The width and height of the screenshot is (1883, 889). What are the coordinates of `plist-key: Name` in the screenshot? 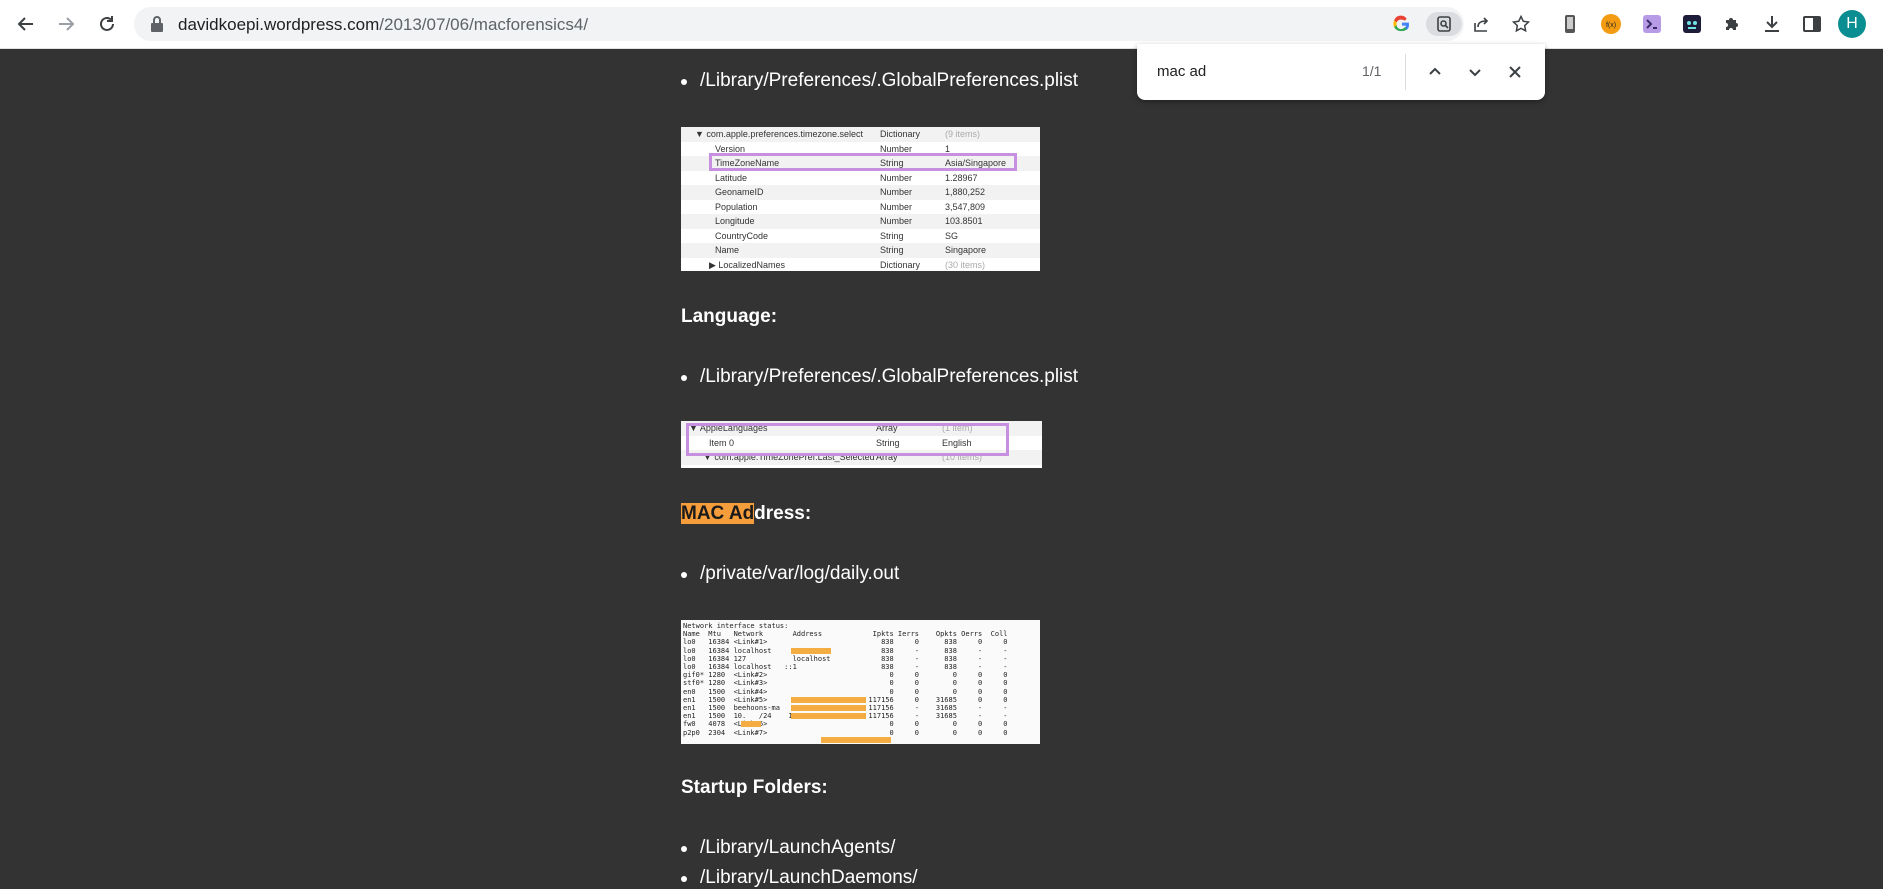 It's located at (727, 250).